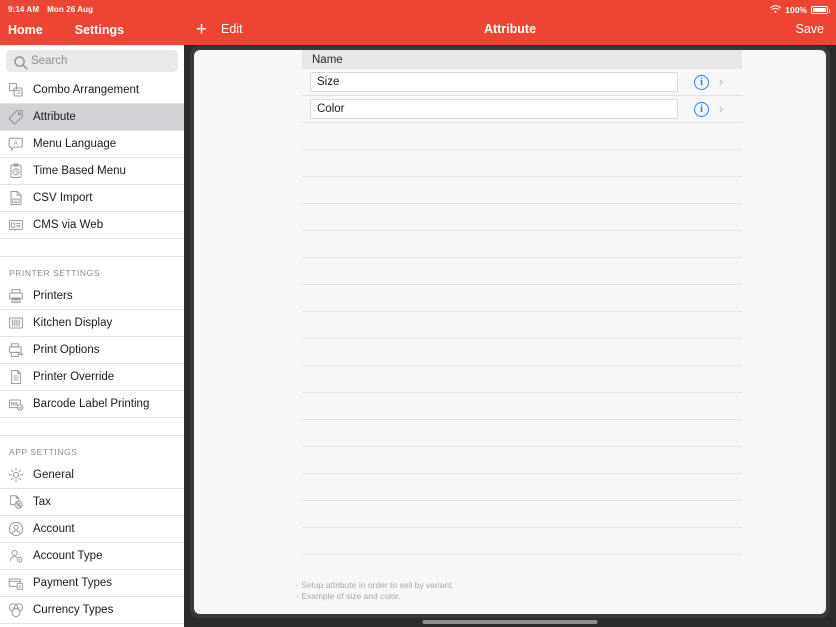 This screenshot has width=836, height=627. I want to click on attribute-name-input: Color, so click(494, 109).